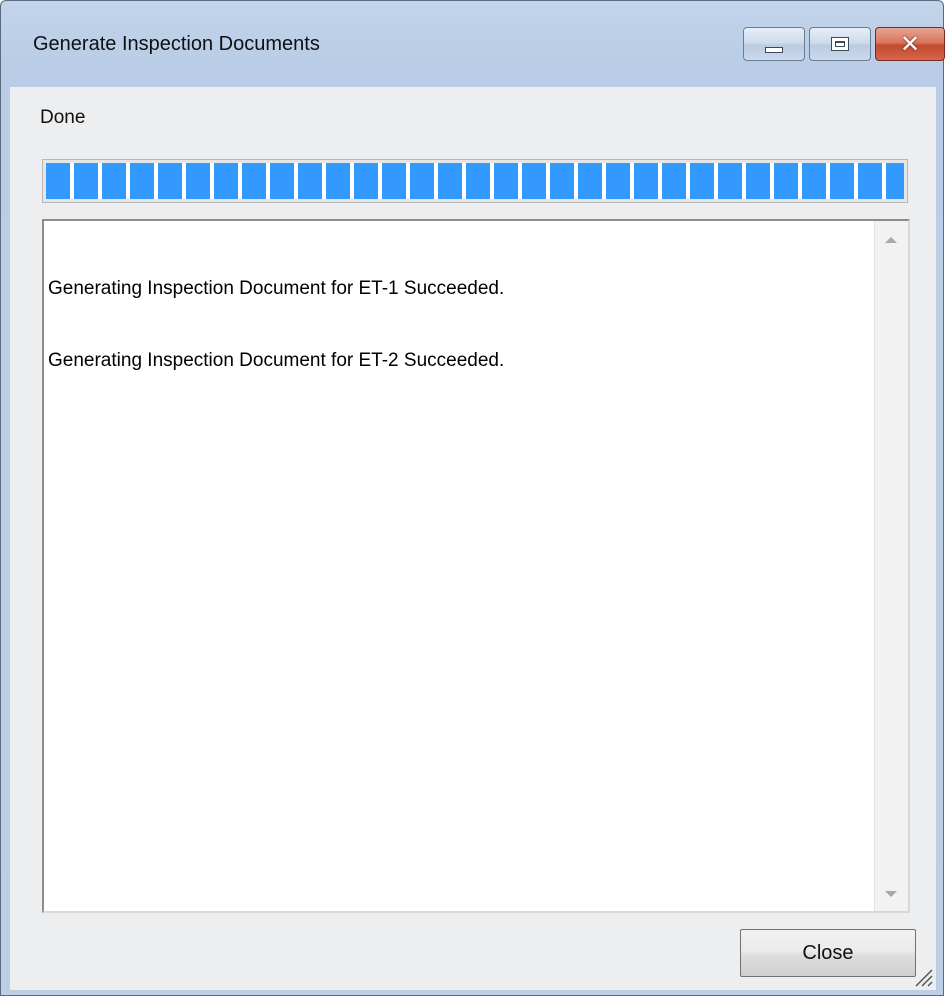  What do you see at coordinates (473, 44) in the screenshot?
I see `title-bar: Generate Inspection Documents ✕` at bounding box center [473, 44].